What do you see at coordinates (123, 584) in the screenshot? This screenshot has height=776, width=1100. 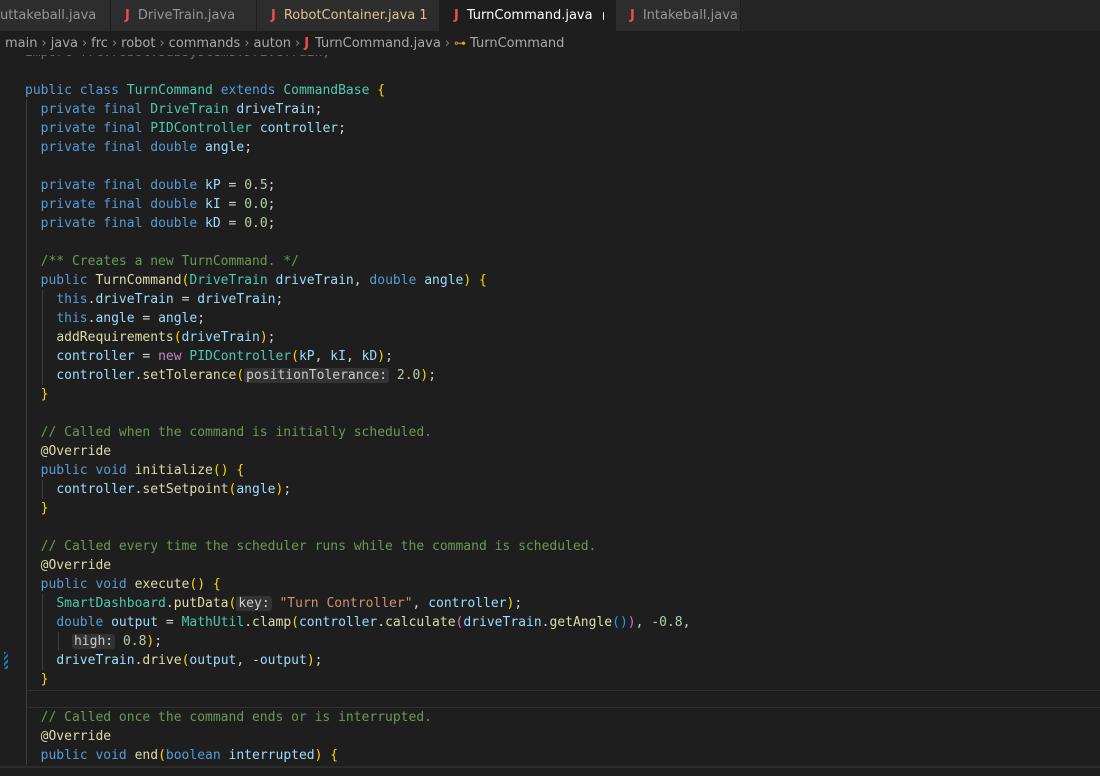 I see `code-line: public void execute() {` at bounding box center [123, 584].